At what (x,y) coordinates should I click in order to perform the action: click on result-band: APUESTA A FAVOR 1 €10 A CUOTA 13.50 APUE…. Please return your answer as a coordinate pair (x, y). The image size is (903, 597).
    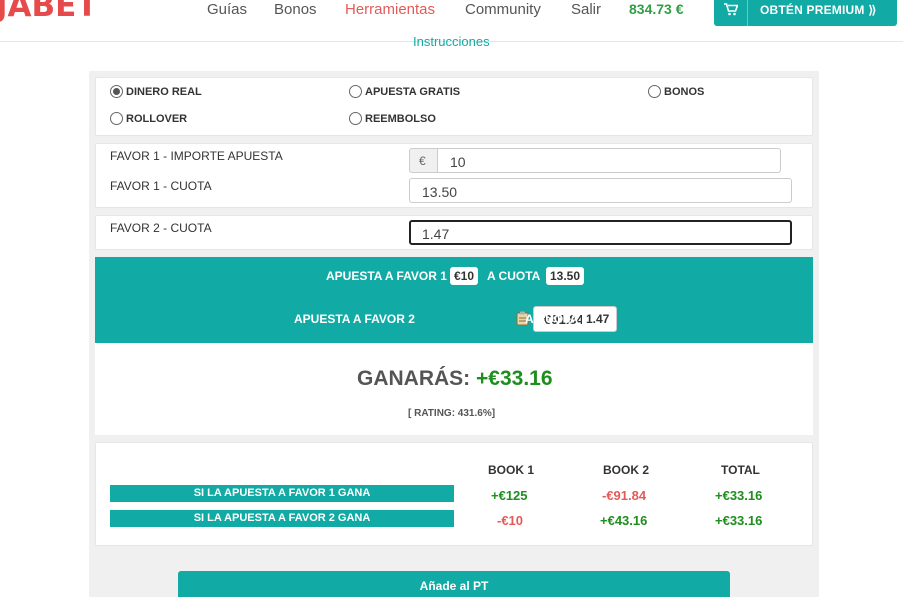
    Looking at the image, I should click on (454, 300).